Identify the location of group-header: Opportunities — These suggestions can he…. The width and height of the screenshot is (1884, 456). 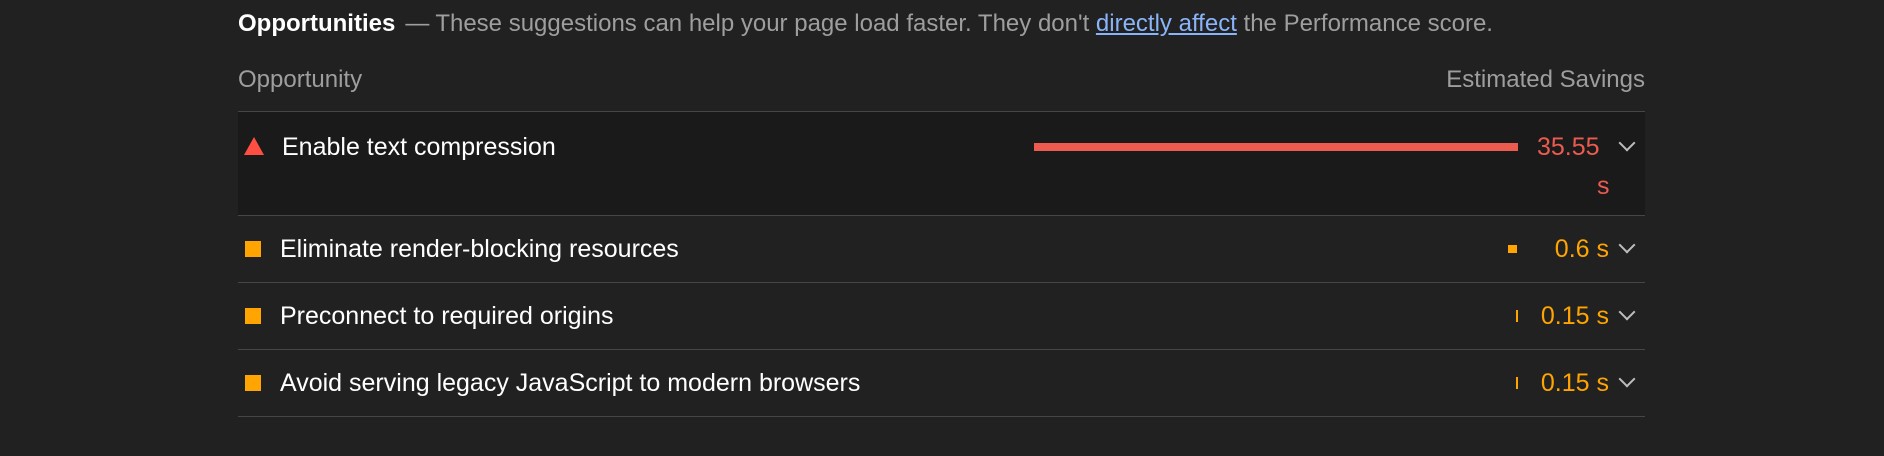
(941, 24).